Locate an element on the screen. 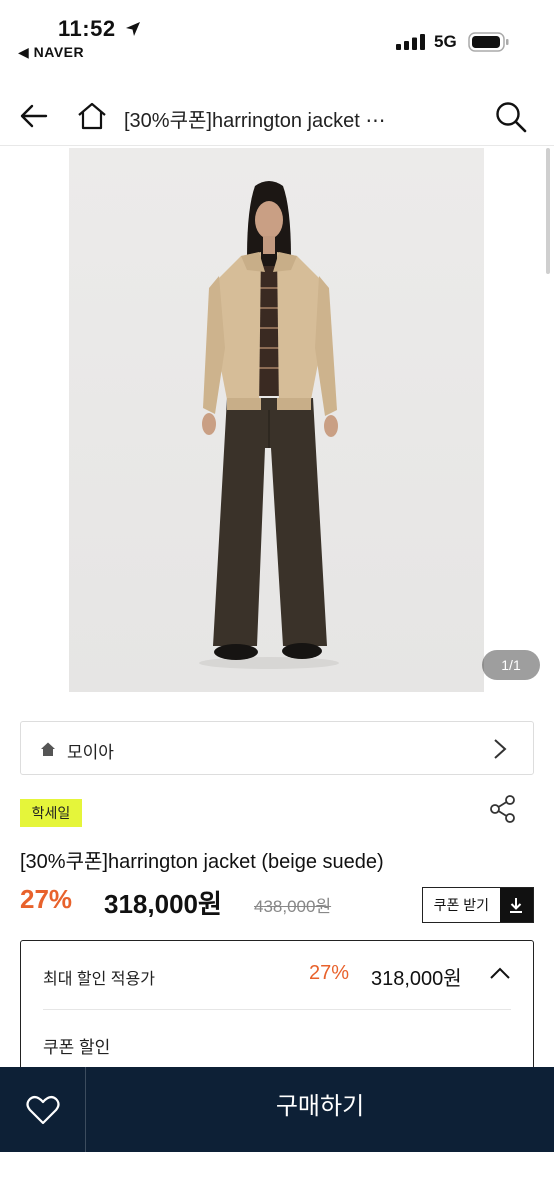 This screenshot has width=554, height=1200. download-icon is located at coordinates (516, 905).